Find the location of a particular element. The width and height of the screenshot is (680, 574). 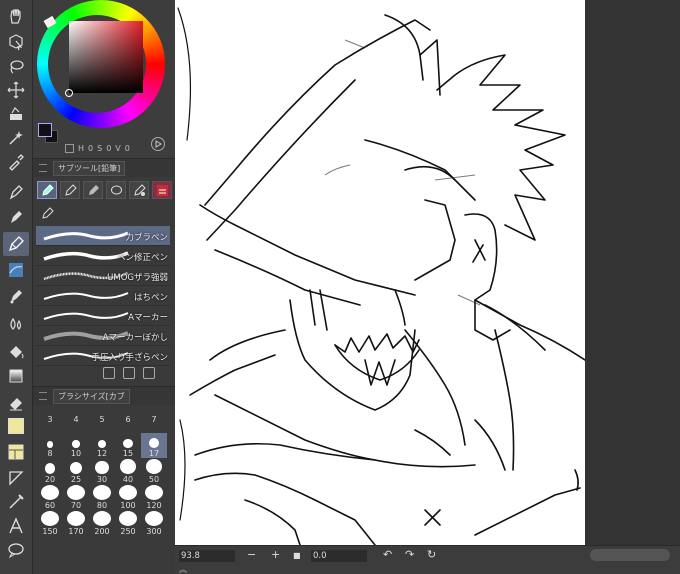

h-value: 0 is located at coordinates (90, 148).